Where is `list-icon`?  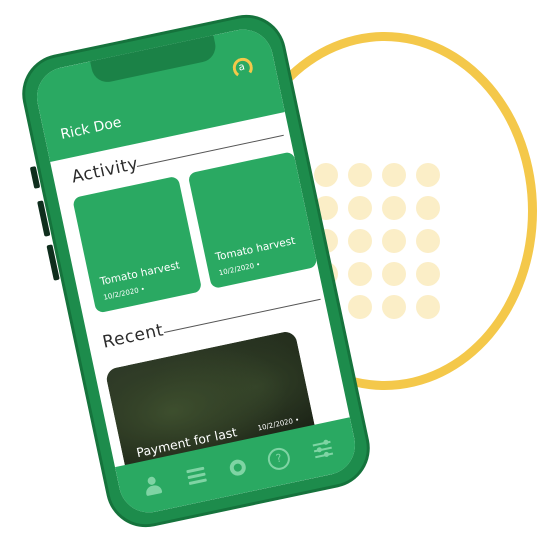
list-icon is located at coordinates (196, 476).